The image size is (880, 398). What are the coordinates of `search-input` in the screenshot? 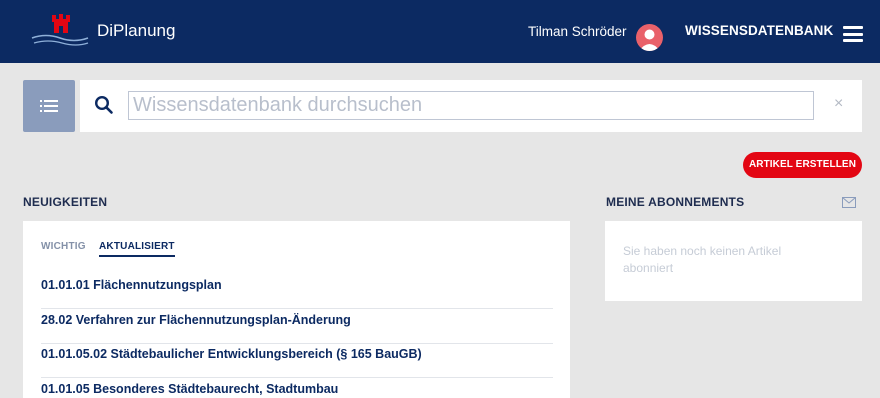 It's located at (471, 105).